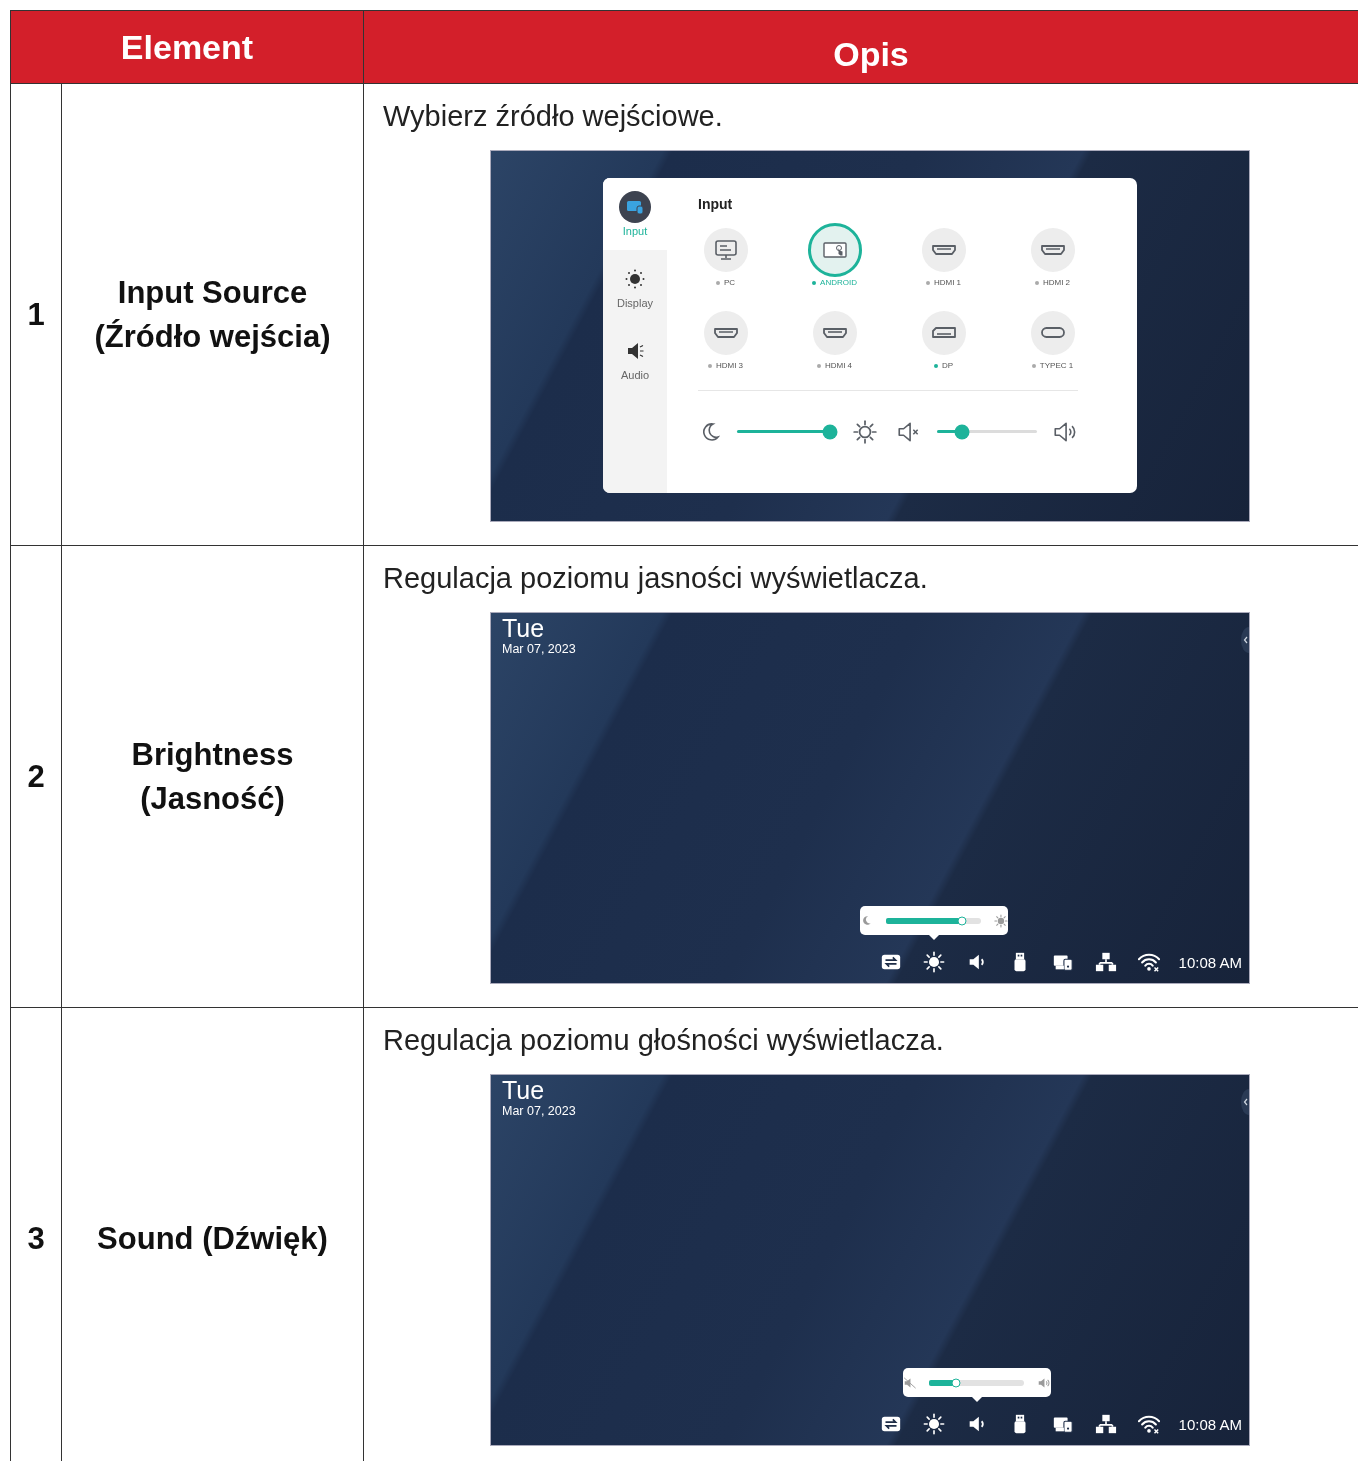 Image resolution: width=1358 pixels, height=1461 pixels. Describe the element at coordinates (635, 357) in the screenshot. I see `sidebar-item: Audio` at that location.